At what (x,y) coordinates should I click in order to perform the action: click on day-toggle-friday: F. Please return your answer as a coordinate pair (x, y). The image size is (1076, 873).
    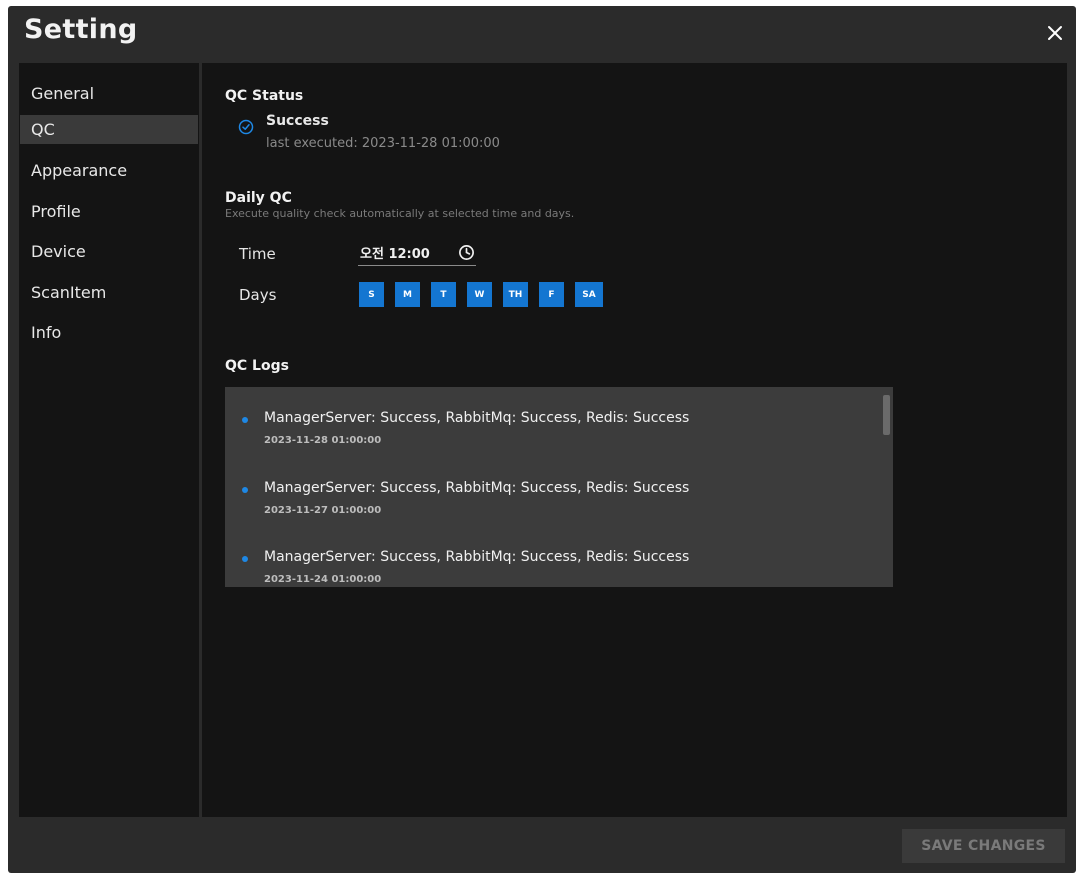
    Looking at the image, I should click on (551, 294).